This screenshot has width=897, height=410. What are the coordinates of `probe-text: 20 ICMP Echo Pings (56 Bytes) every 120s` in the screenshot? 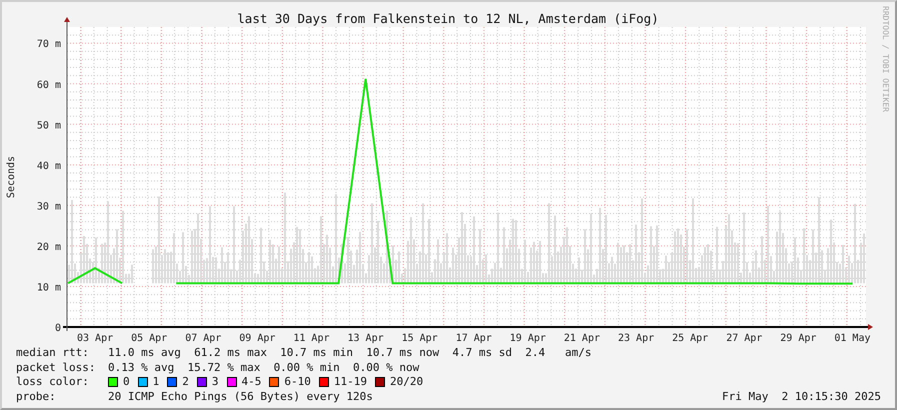 It's located at (240, 397).